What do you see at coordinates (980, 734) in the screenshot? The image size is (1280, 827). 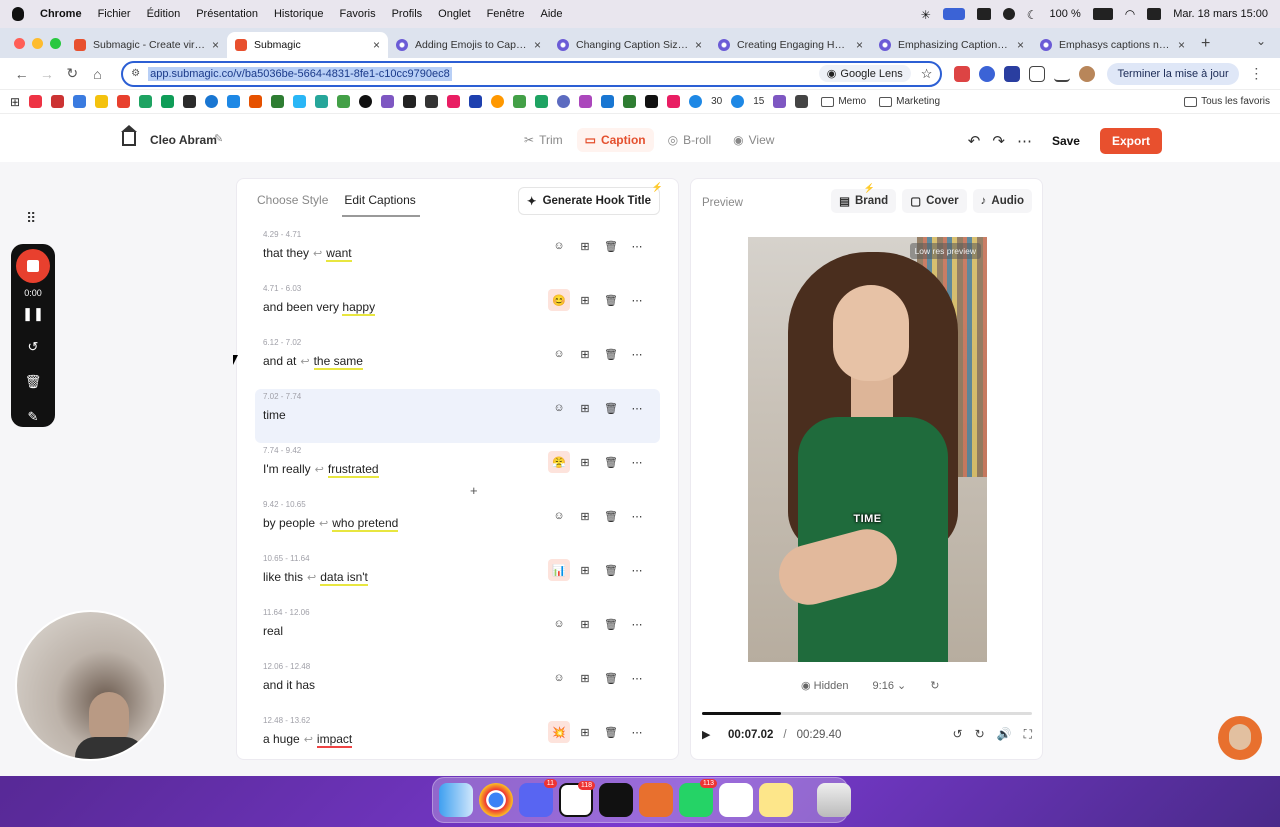 I see `forward-icon: ↻` at bounding box center [980, 734].